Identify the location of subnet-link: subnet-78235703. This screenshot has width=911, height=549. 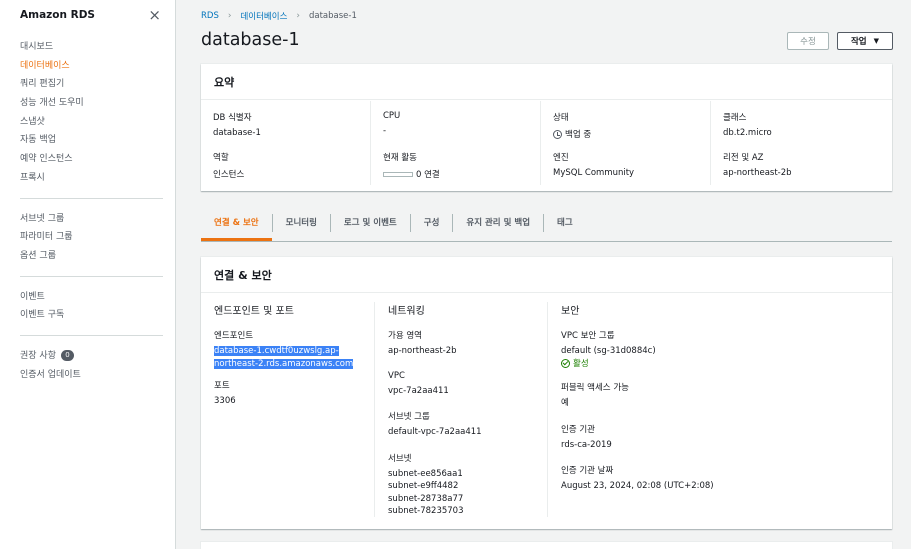
(467, 511).